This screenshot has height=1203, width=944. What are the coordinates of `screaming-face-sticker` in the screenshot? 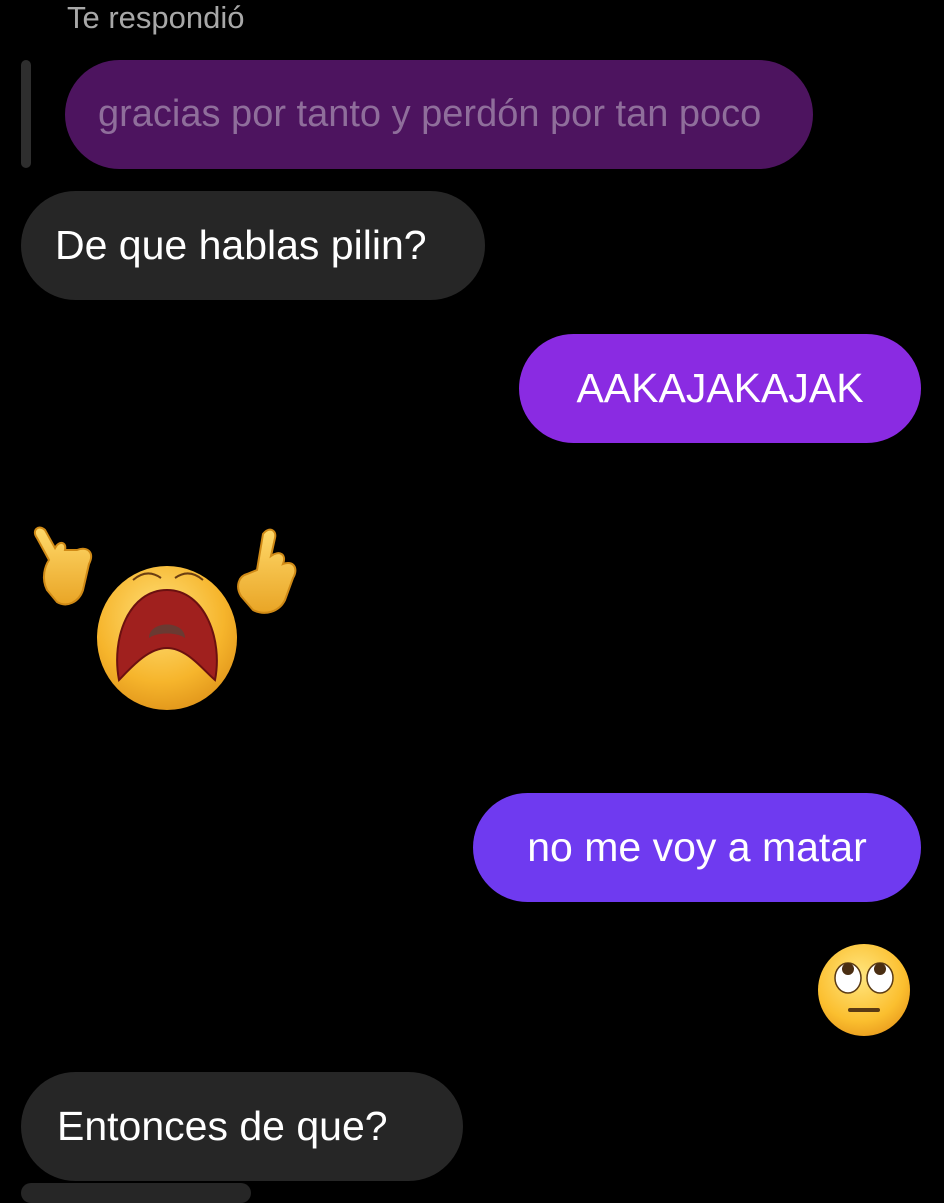 It's located at (165, 617).